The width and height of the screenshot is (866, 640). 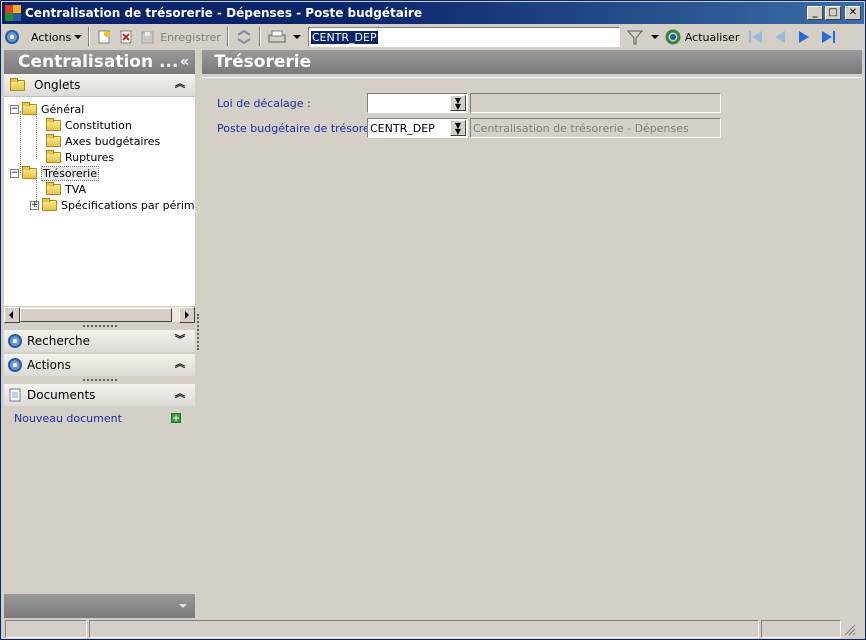 I want to click on poste-budgetaire-label: Poste budgétaire de trésorerie :, so click(x=304, y=128).